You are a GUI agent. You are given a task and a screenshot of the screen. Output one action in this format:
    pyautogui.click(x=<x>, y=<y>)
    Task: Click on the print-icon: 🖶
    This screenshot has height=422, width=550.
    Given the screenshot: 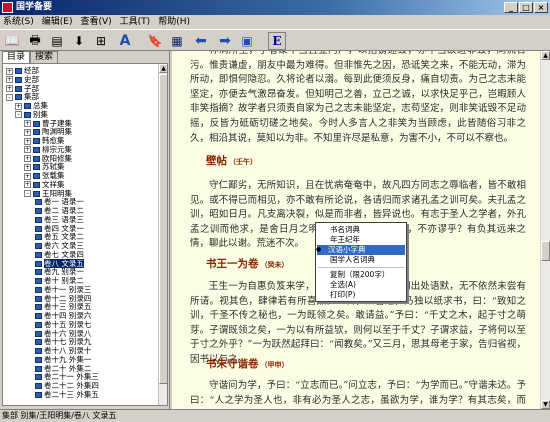 What is the action you would take?
    pyautogui.click(x=35, y=41)
    